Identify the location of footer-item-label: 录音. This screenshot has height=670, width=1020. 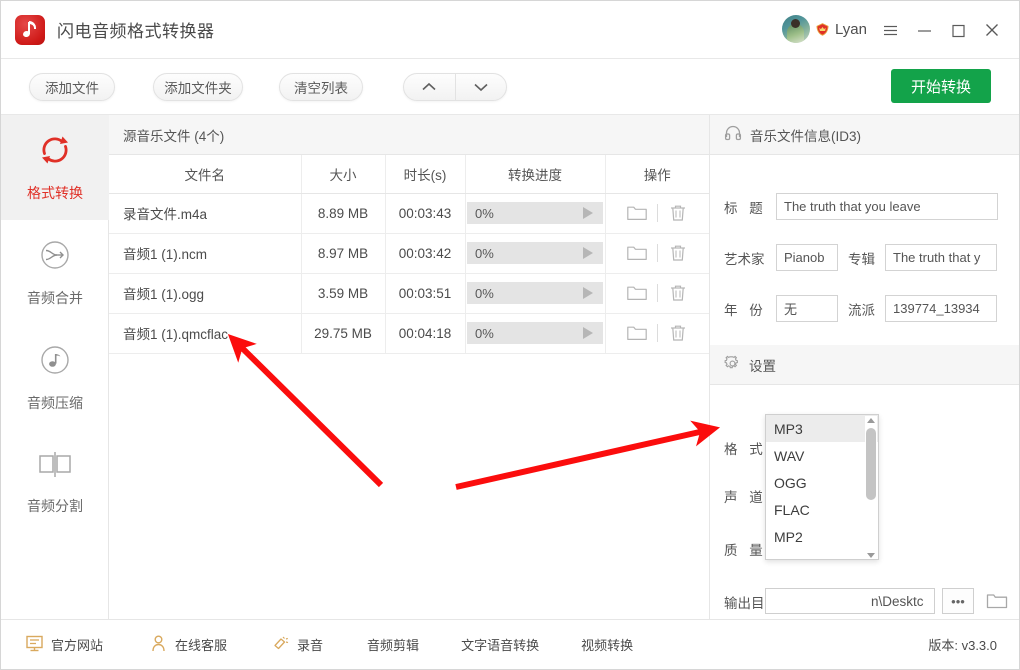
(310, 645).